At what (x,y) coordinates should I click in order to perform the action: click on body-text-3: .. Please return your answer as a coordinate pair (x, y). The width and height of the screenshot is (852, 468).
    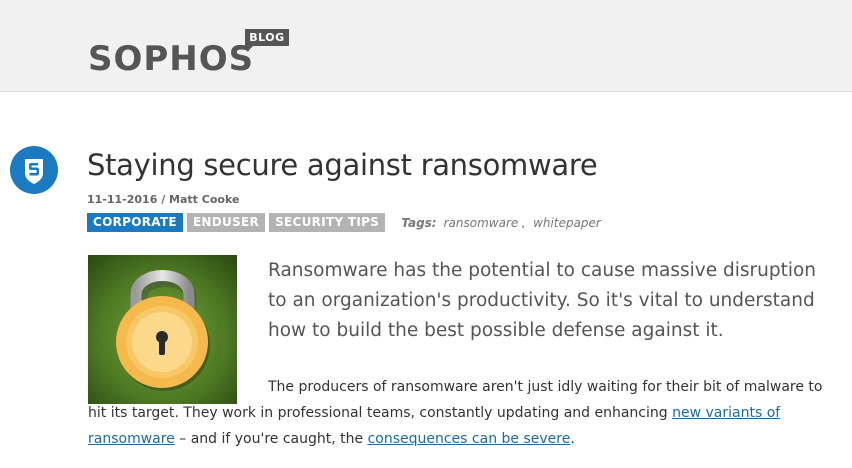
    Looking at the image, I should click on (572, 439).